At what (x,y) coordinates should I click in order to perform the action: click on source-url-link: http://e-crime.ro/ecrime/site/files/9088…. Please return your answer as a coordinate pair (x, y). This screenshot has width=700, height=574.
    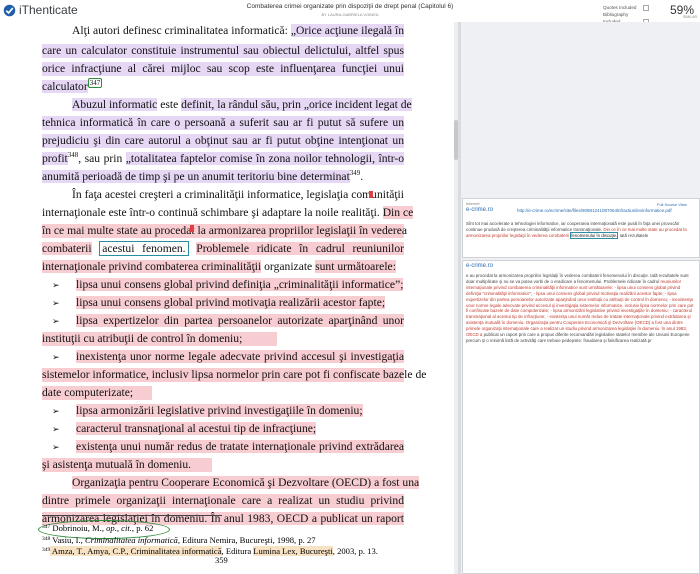
    Looking at the image, I should click on (594, 210).